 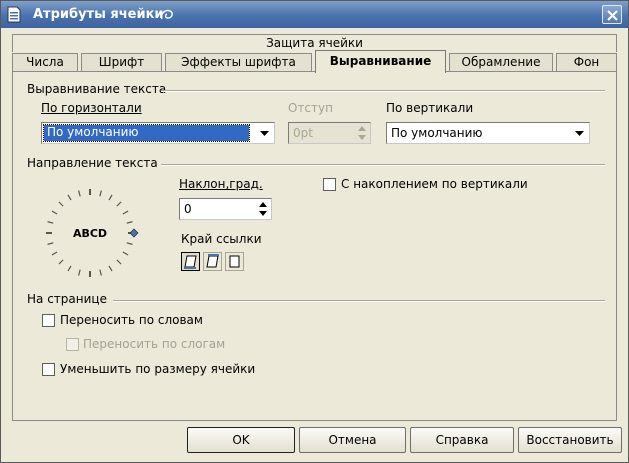 I want to click on vertical-align-value: По умолчанию, so click(x=437, y=133).